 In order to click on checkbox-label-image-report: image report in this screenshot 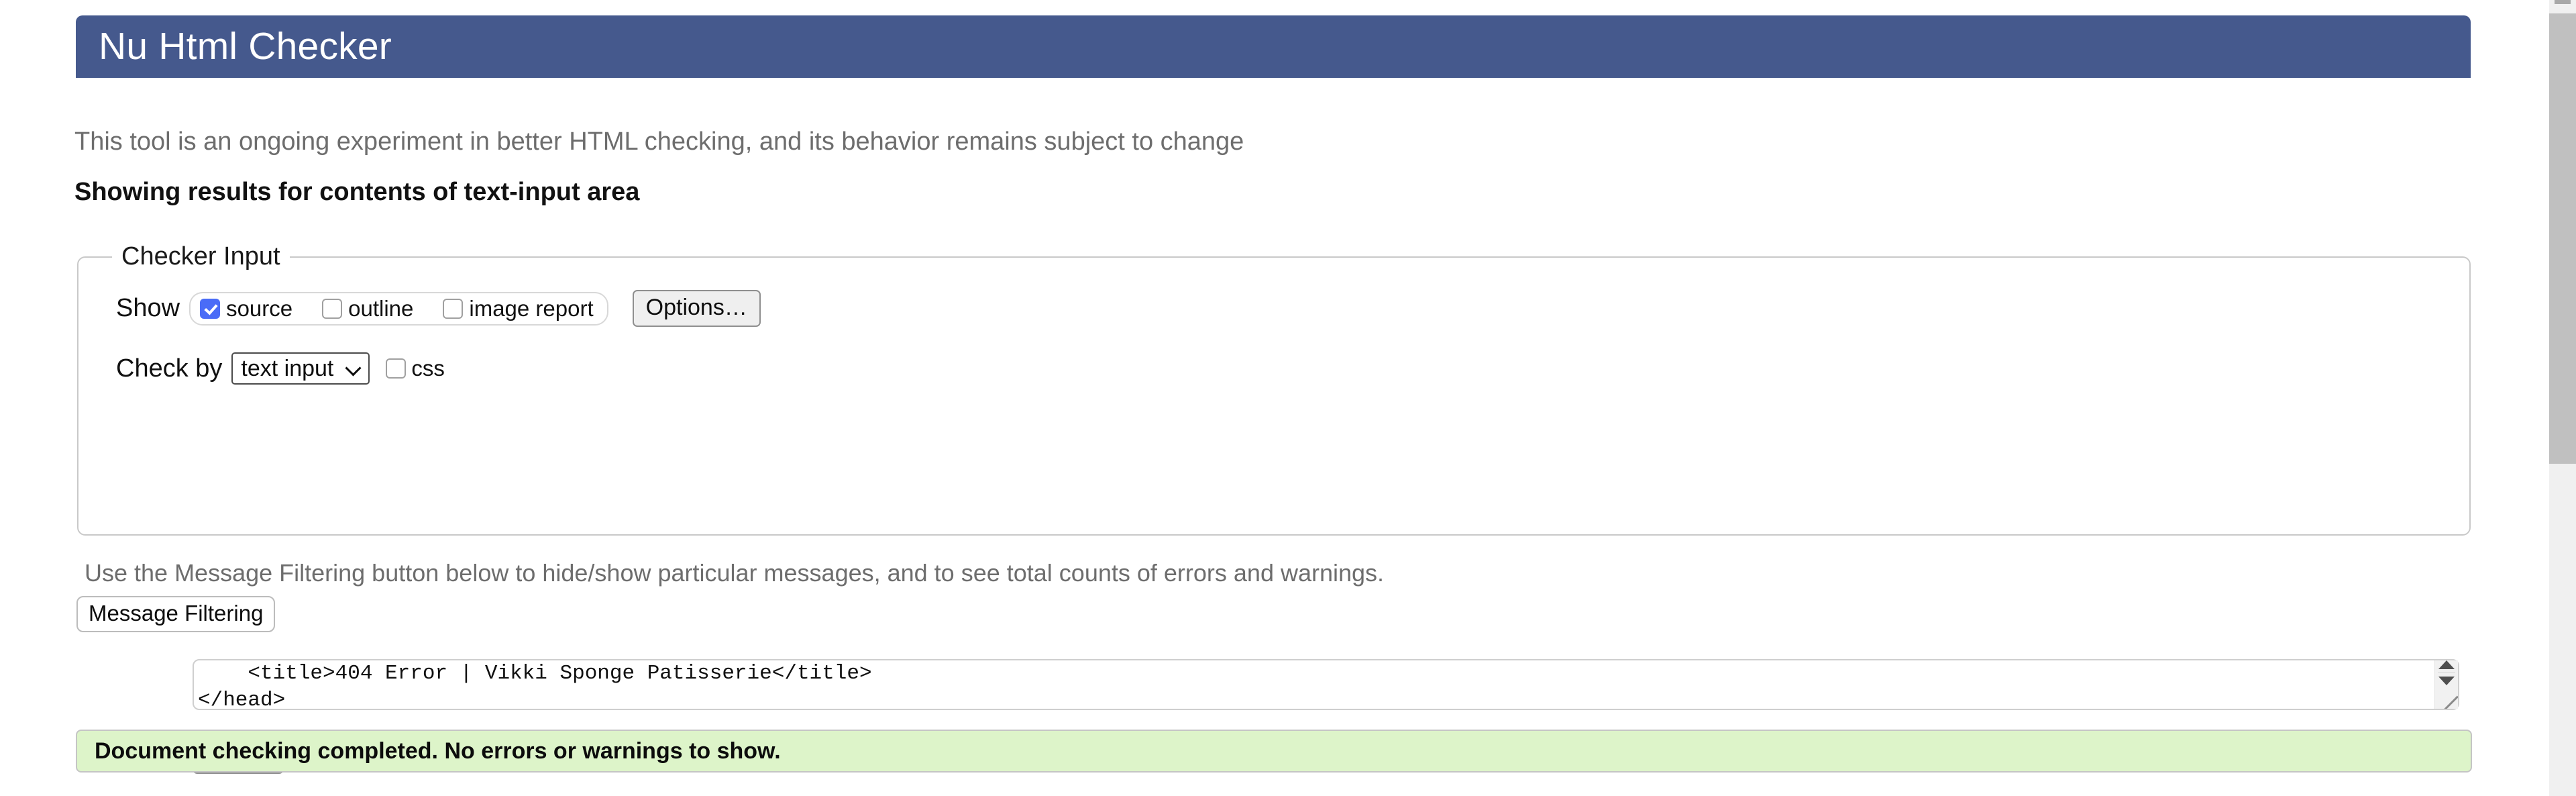, I will do `click(531, 308)`.